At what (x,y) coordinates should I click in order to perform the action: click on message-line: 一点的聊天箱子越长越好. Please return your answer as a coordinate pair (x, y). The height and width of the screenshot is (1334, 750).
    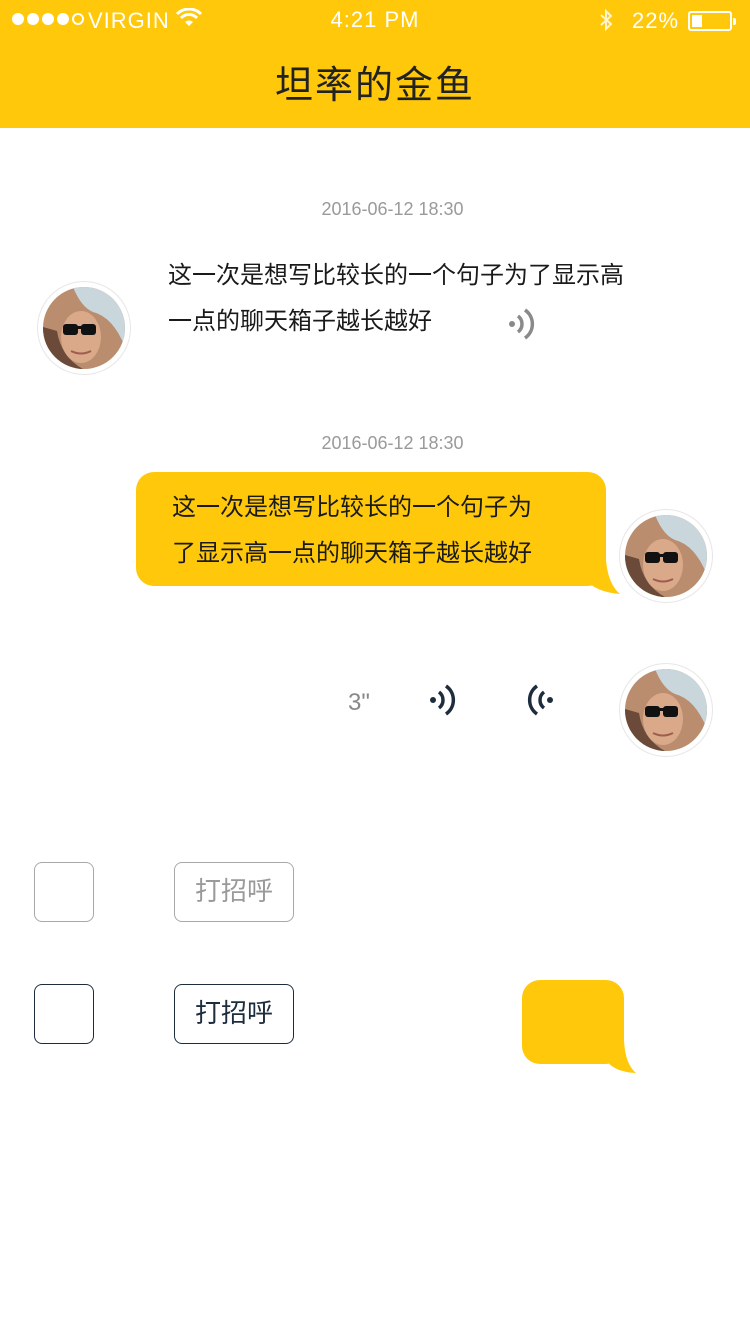
    Looking at the image, I should click on (300, 321).